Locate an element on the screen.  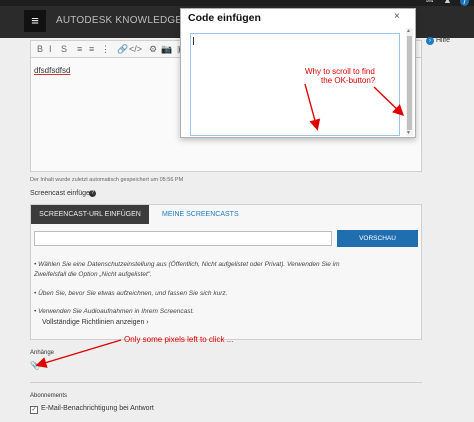
scroll-down-icon: ▼ is located at coordinates (408, 133).